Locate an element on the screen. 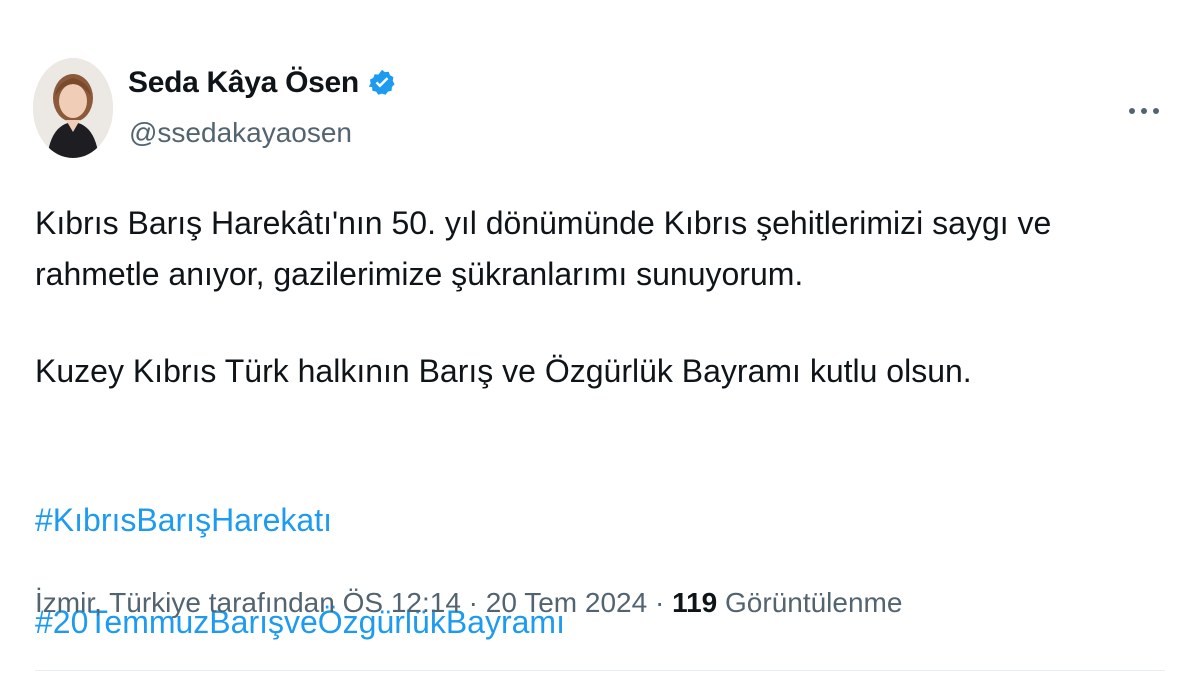  avatar is located at coordinates (73, 108).